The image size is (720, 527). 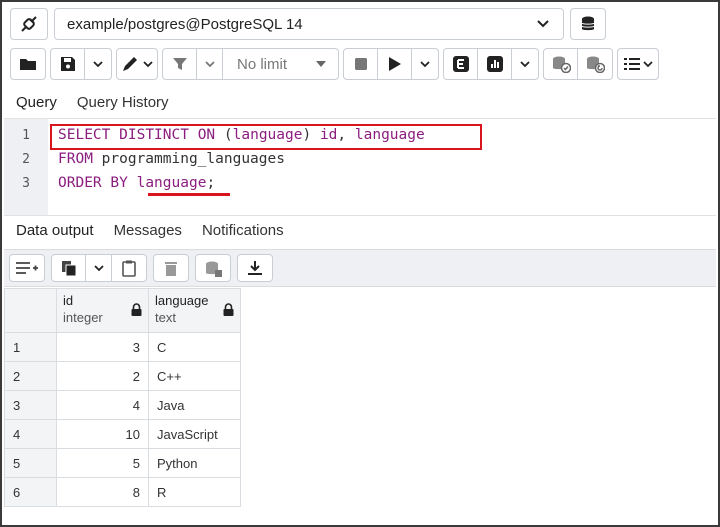 What do you see at coordinates (30, 376) in the screenshot?
I see `row-number-cell: 2` at bounding box center [30, 376].